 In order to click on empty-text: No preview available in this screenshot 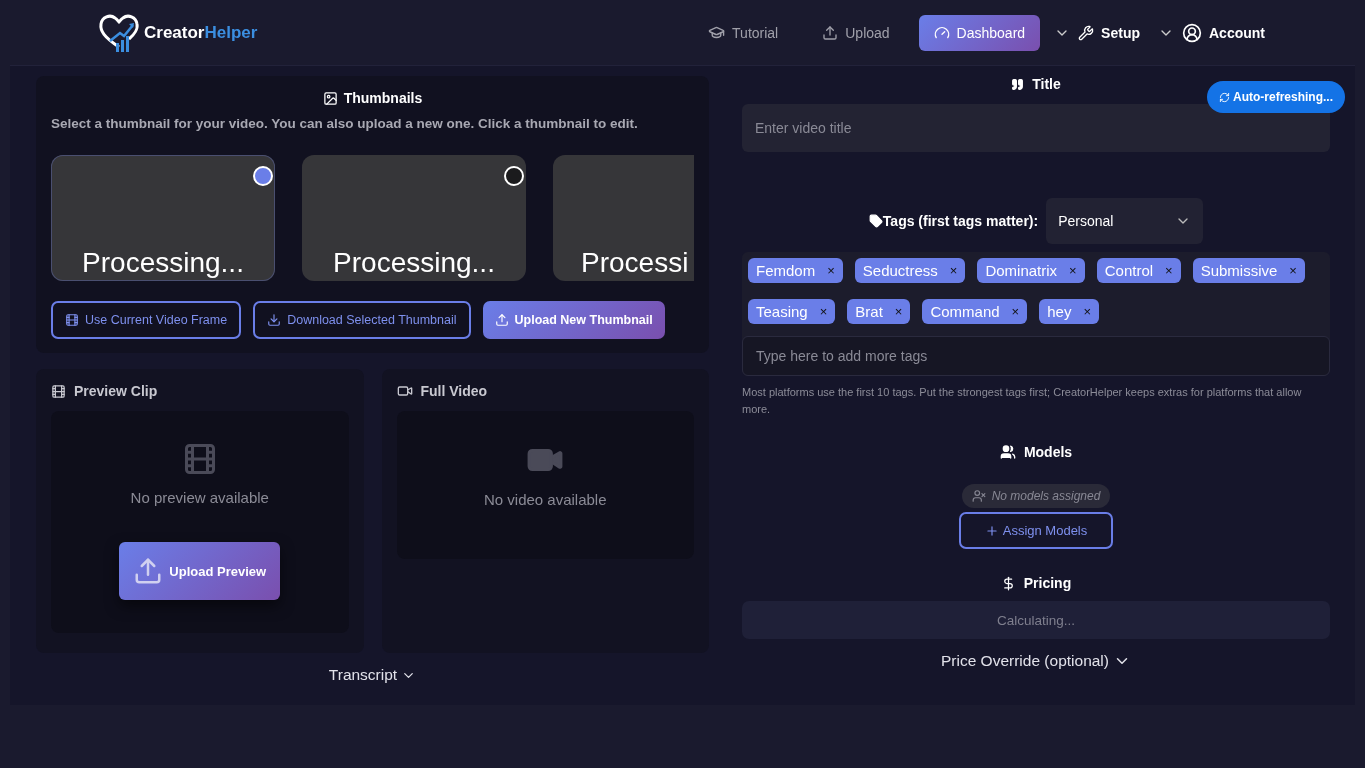, I will do `click(199, 497)`.